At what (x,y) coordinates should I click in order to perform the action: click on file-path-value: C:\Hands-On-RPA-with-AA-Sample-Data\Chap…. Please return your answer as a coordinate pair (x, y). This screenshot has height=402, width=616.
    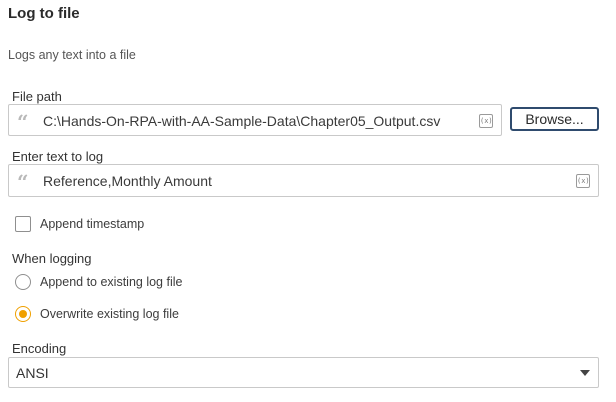
    Looking at the image, I should click on (241, 121).